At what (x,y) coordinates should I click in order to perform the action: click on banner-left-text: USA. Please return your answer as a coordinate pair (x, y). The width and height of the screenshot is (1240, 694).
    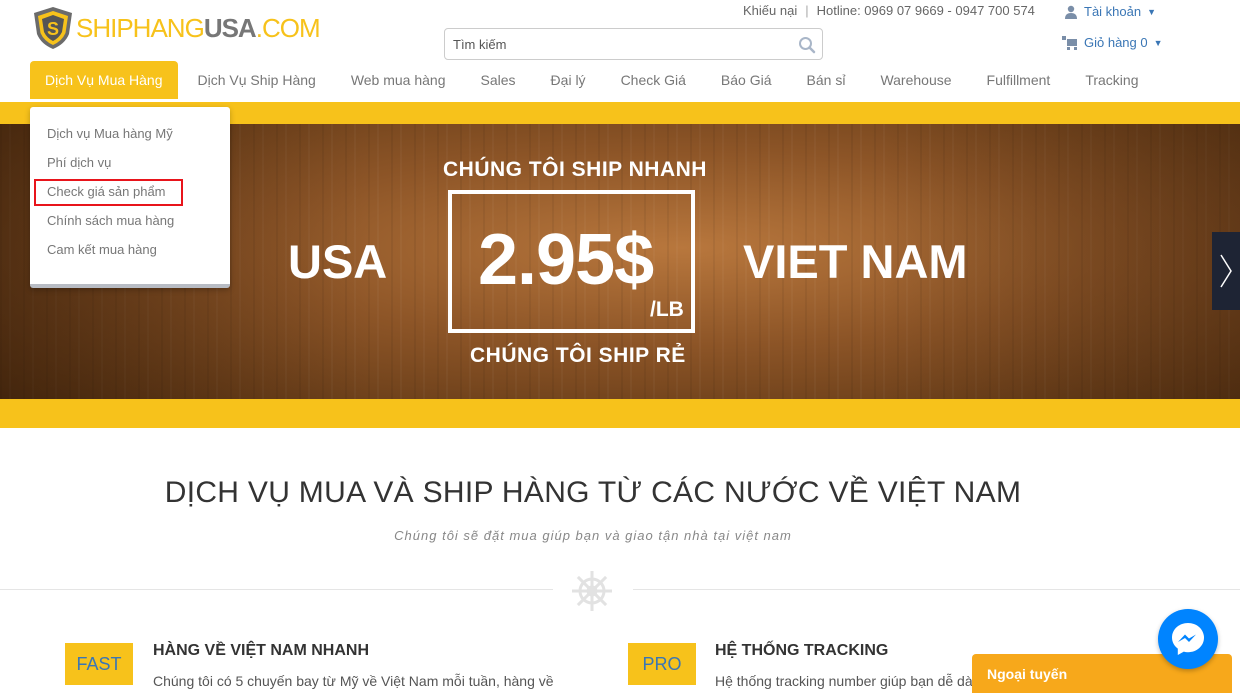
    Looking at the image, I should click on (338, 261).